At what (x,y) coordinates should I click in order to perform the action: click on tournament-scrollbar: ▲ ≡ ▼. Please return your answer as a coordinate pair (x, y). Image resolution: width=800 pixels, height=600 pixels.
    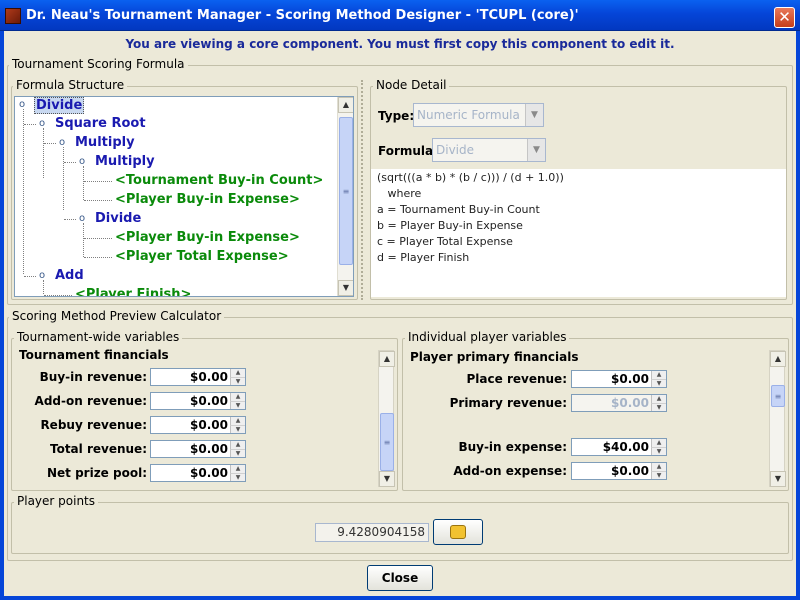
    Looking at the image, I should click on (386, 418).